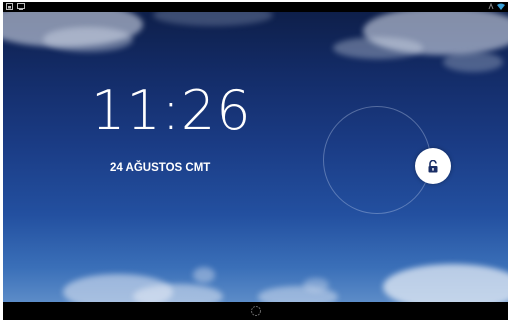  I want to click on status-bar-left, so click(15, 6).